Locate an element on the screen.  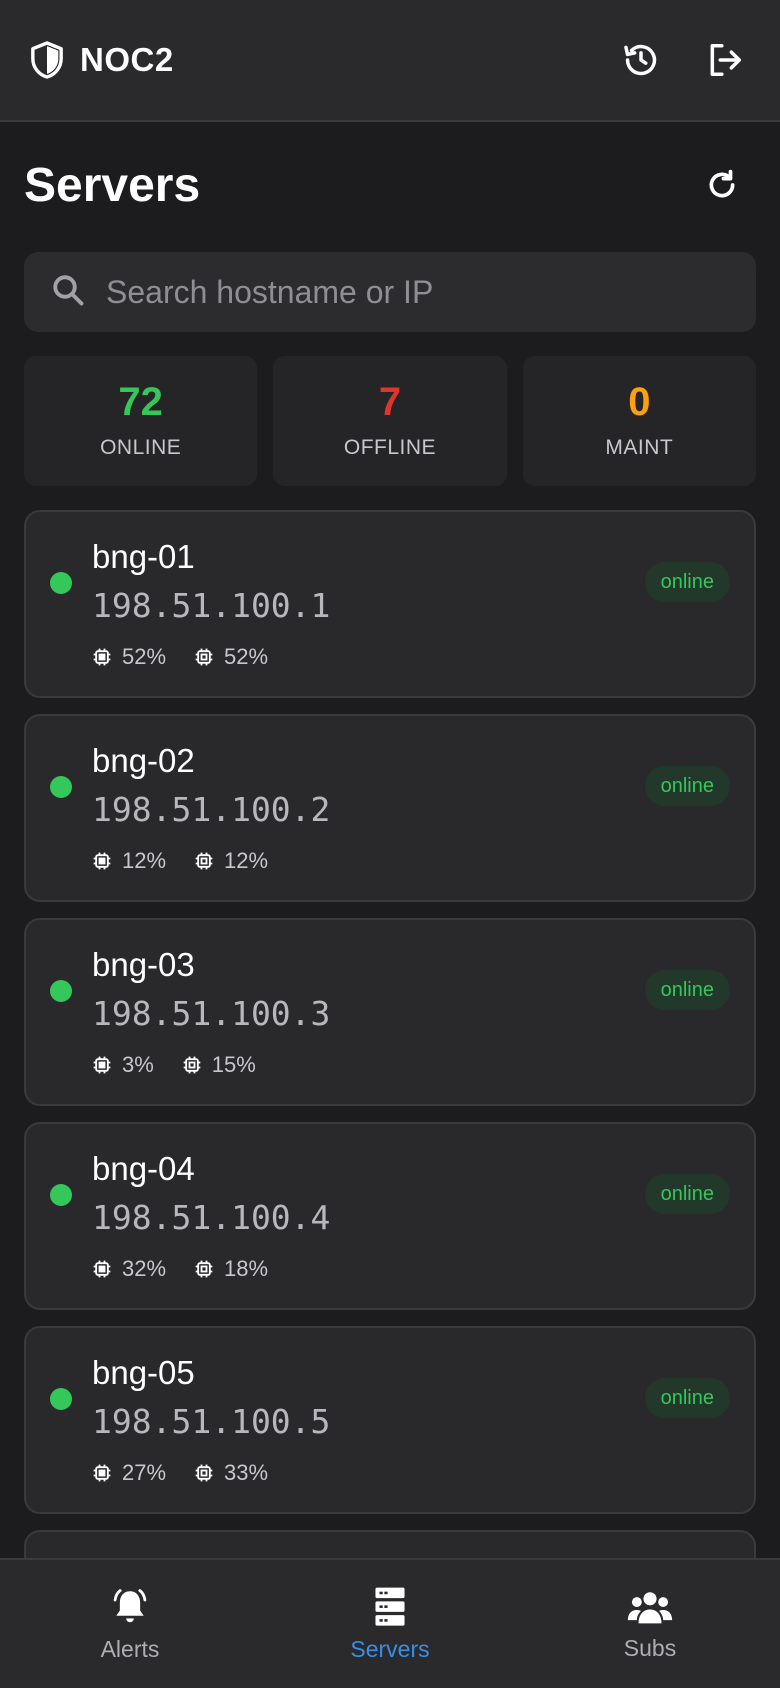
bell-icon is located at coordinates (130, 1607).